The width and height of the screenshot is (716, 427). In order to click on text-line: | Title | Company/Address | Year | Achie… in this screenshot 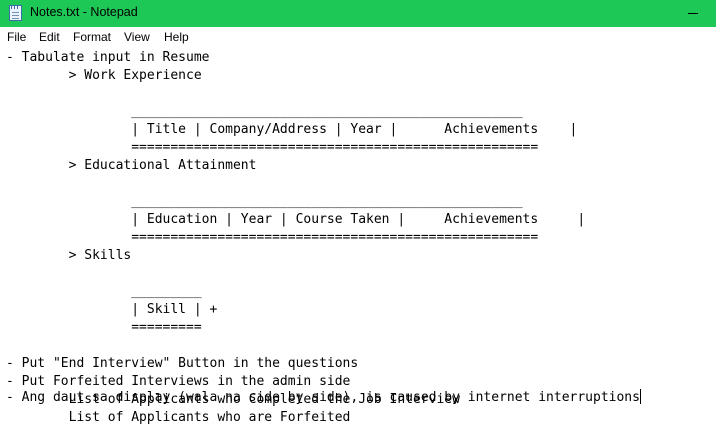, I will do `click(292, 129)`.